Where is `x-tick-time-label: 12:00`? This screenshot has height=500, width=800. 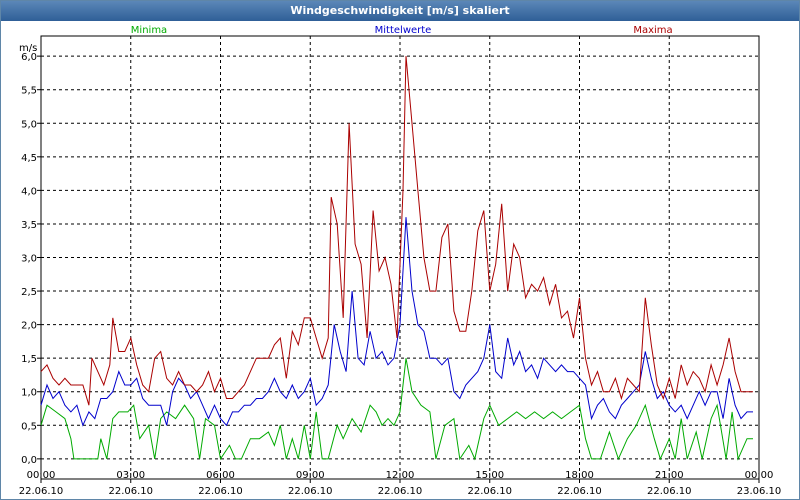 x-tick-time-label: 12:00 is located at coordinates (400, 475).